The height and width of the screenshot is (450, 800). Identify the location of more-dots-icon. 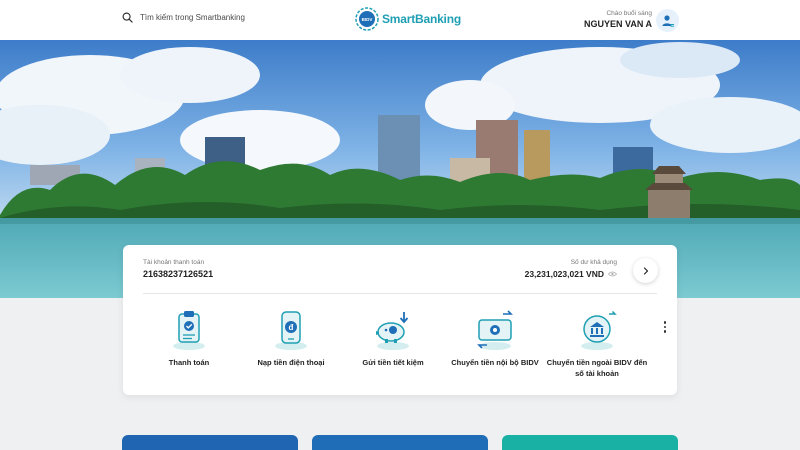
(665, 322).